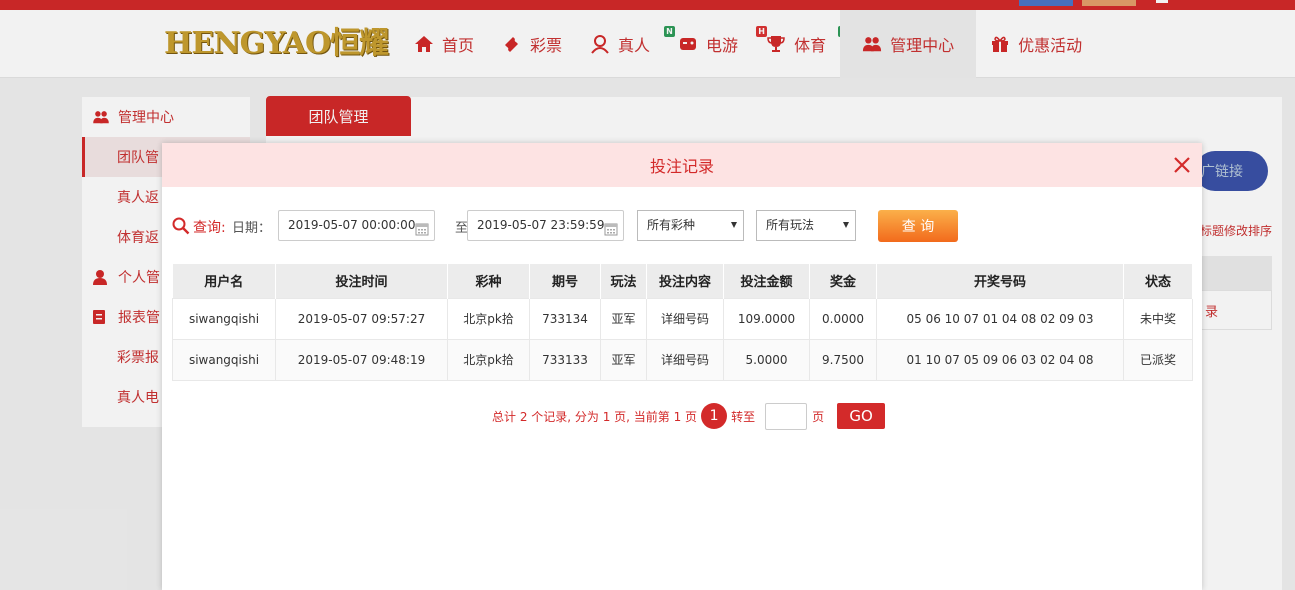 The width and height of the screenshot is (1295, 590). What do you see at coordinates (1158, 318) in the screenshot?
I see `cell-status: 未中奖` at bounding box center [1158, 318].